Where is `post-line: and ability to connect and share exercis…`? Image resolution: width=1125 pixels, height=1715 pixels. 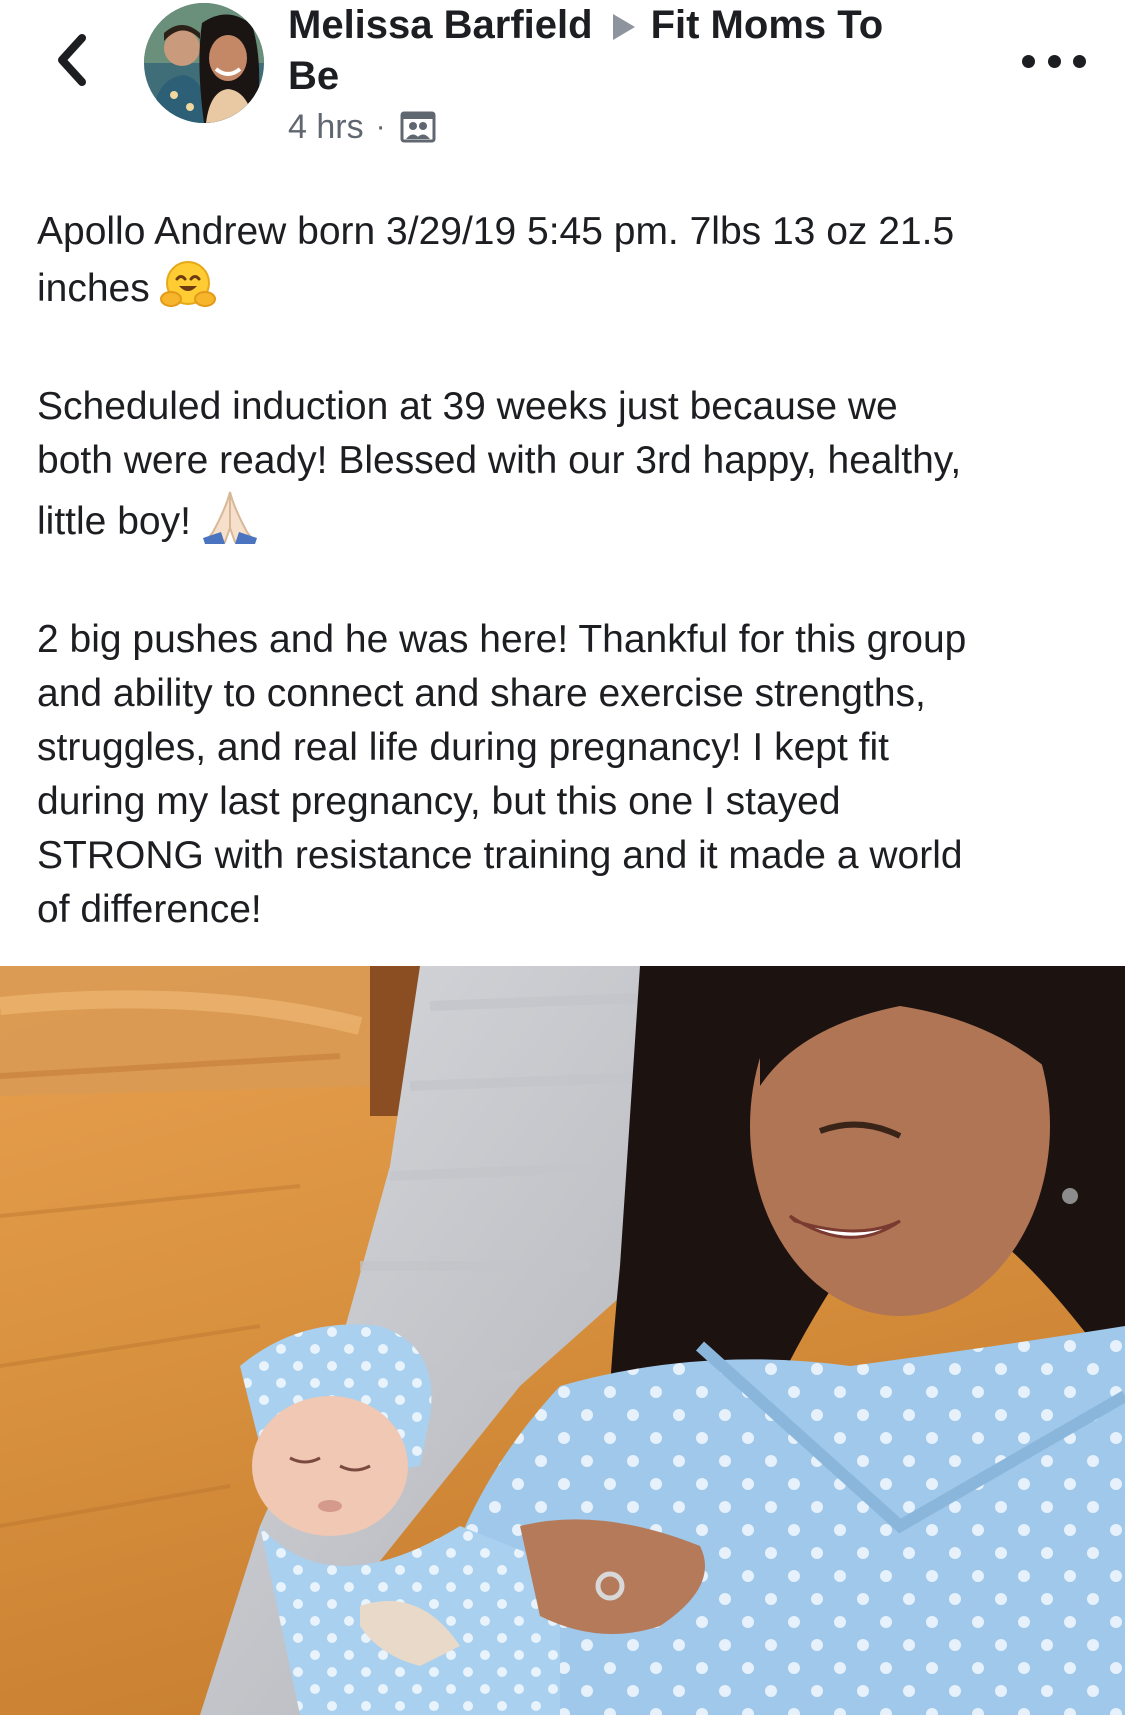
post-line: and ability to connect and share exercis… is located at coordinates (481, 693).